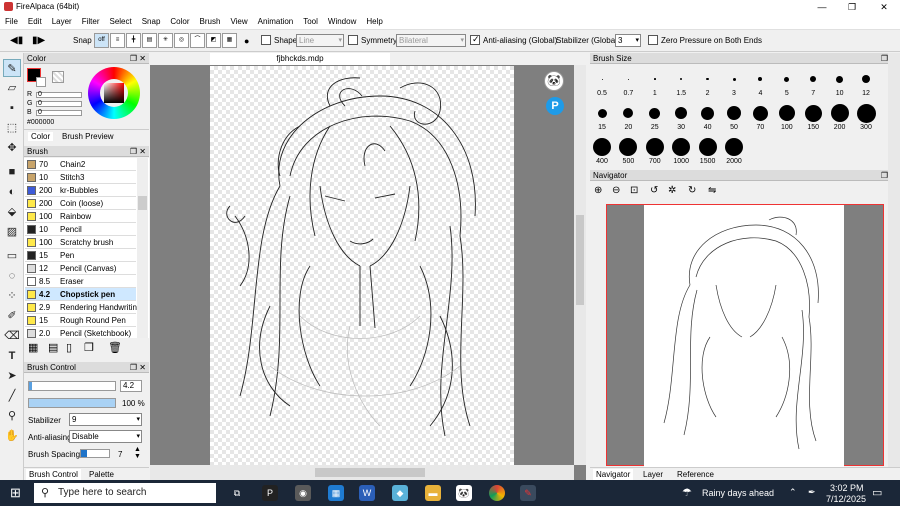 The width and height of the screenshot is (900, 506). What do you see at coordinates (238, 22) in the screenshot?
I see `menu-view: View` at bounding box center [238, 22].